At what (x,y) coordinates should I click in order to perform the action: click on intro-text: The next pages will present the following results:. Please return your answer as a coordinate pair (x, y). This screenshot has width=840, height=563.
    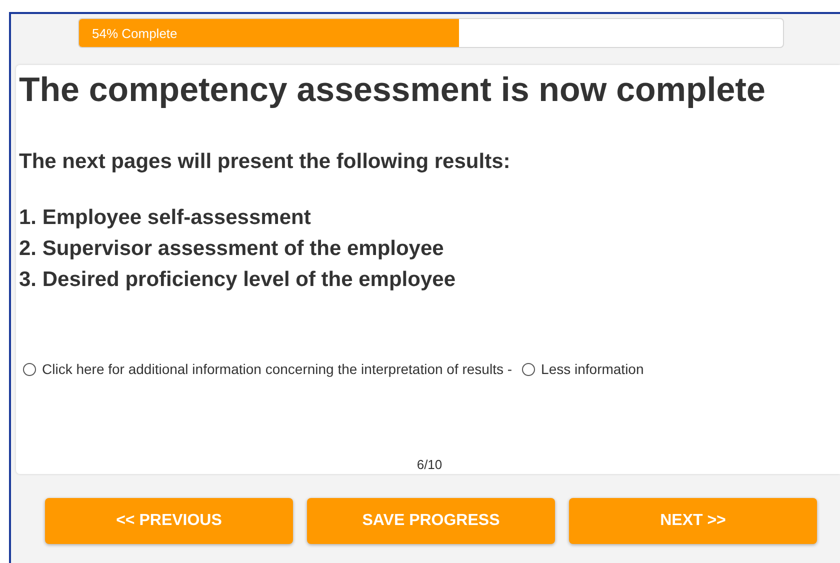
    Looking at the image, I should click on (265, 162).